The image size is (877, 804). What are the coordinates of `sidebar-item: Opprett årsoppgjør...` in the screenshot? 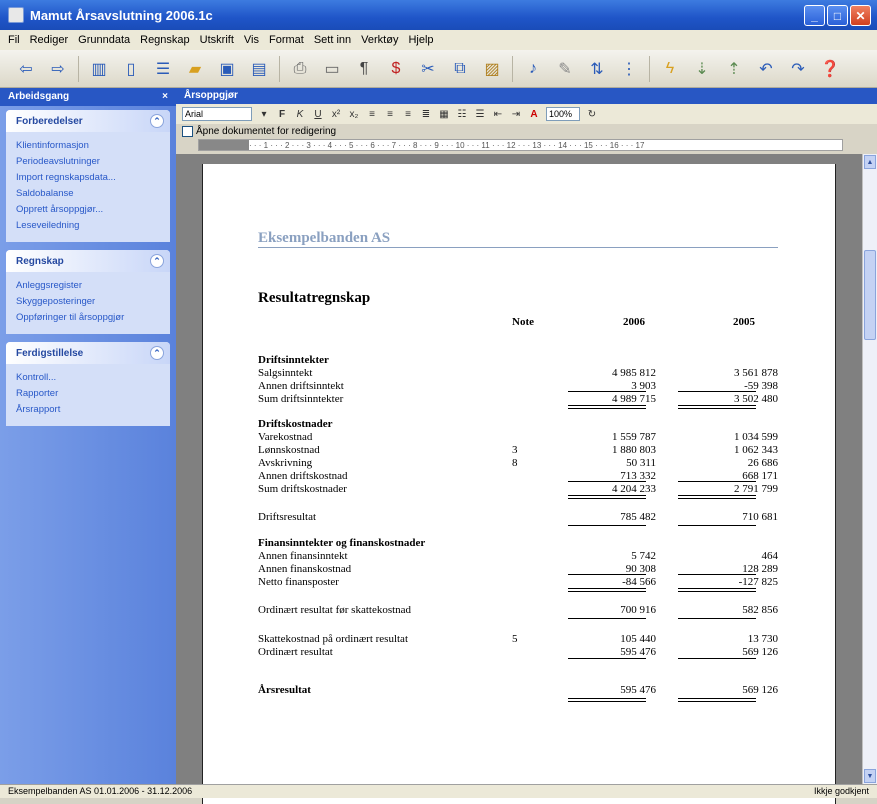 It's located at (88, 210).